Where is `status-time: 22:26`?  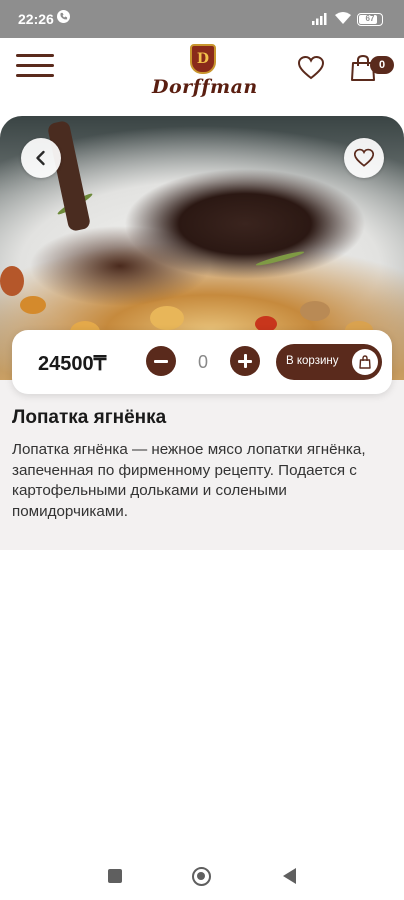 status-time: 22:26 is located at coordinates (36, 19).